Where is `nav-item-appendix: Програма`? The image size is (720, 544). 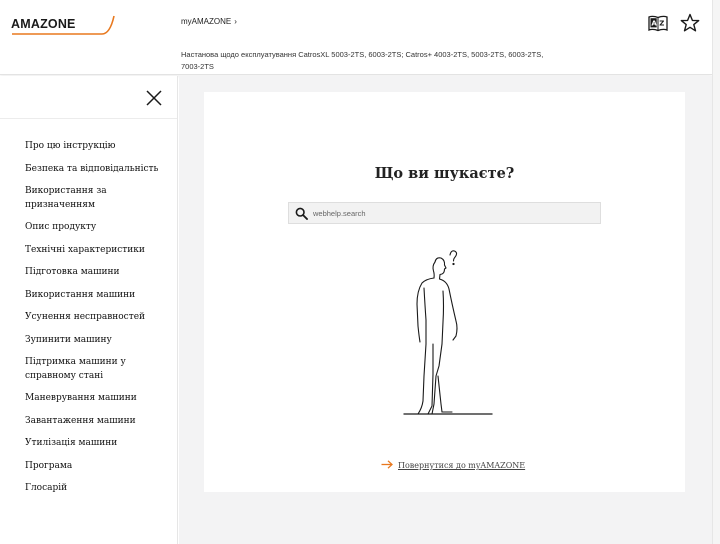 nav-item-appendix: Програма is located at coordinates (88, 467).